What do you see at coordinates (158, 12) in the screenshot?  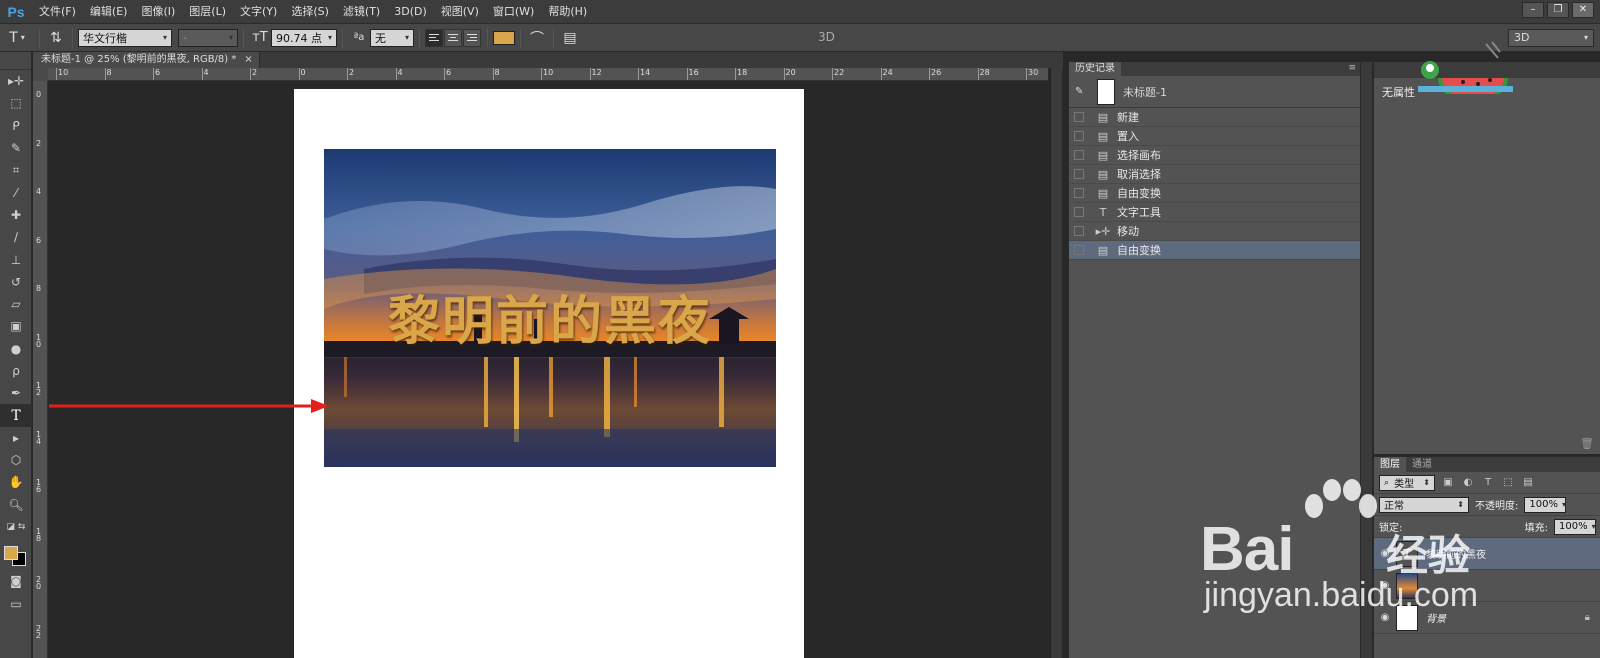 I see `menu-item-2: 图像(I)` at bounding box center [158, 12].